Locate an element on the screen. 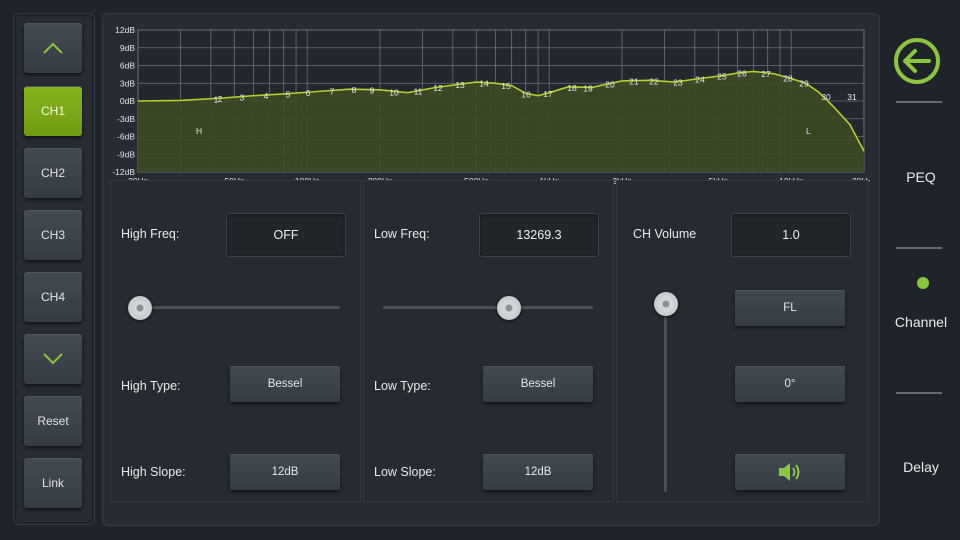 The width and height of the screenshot is (960, 540). reset-button: Reset is located at coordinates (53, 421).